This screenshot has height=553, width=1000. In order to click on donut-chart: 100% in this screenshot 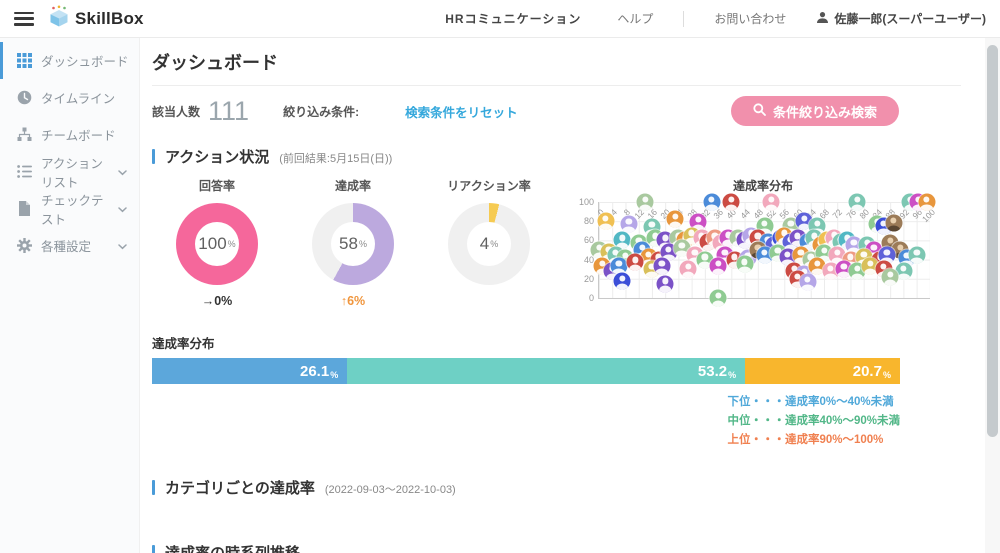, I will do `click(217, 244)`.